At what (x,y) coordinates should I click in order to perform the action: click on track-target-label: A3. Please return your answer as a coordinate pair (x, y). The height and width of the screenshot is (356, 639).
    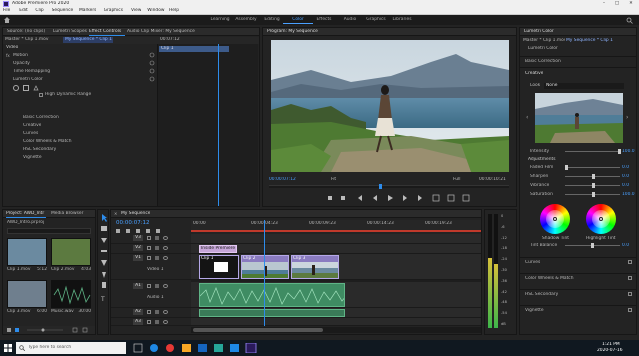
    Looking at the image, I should click on (138, 322).